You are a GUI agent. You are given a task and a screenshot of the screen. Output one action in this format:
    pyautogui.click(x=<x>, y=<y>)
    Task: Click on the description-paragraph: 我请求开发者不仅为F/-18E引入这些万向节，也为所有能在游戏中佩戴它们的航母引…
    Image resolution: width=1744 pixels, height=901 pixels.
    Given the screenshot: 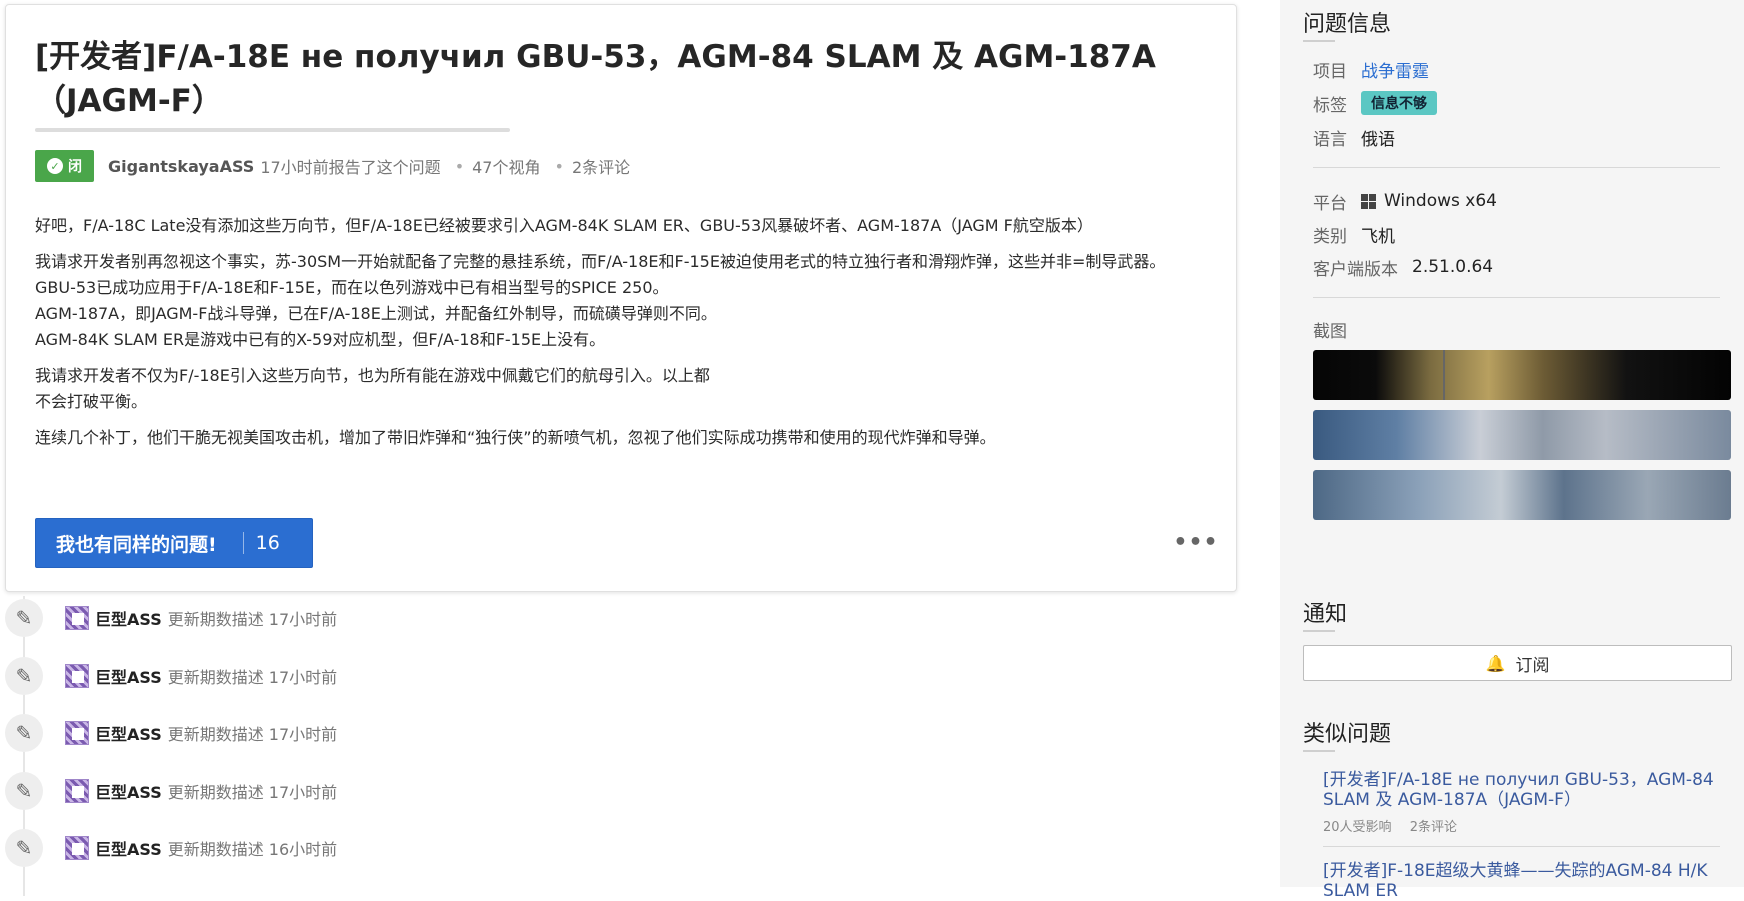 What is the action you would take?
    pyautogui.click(x=372, y=375)
    